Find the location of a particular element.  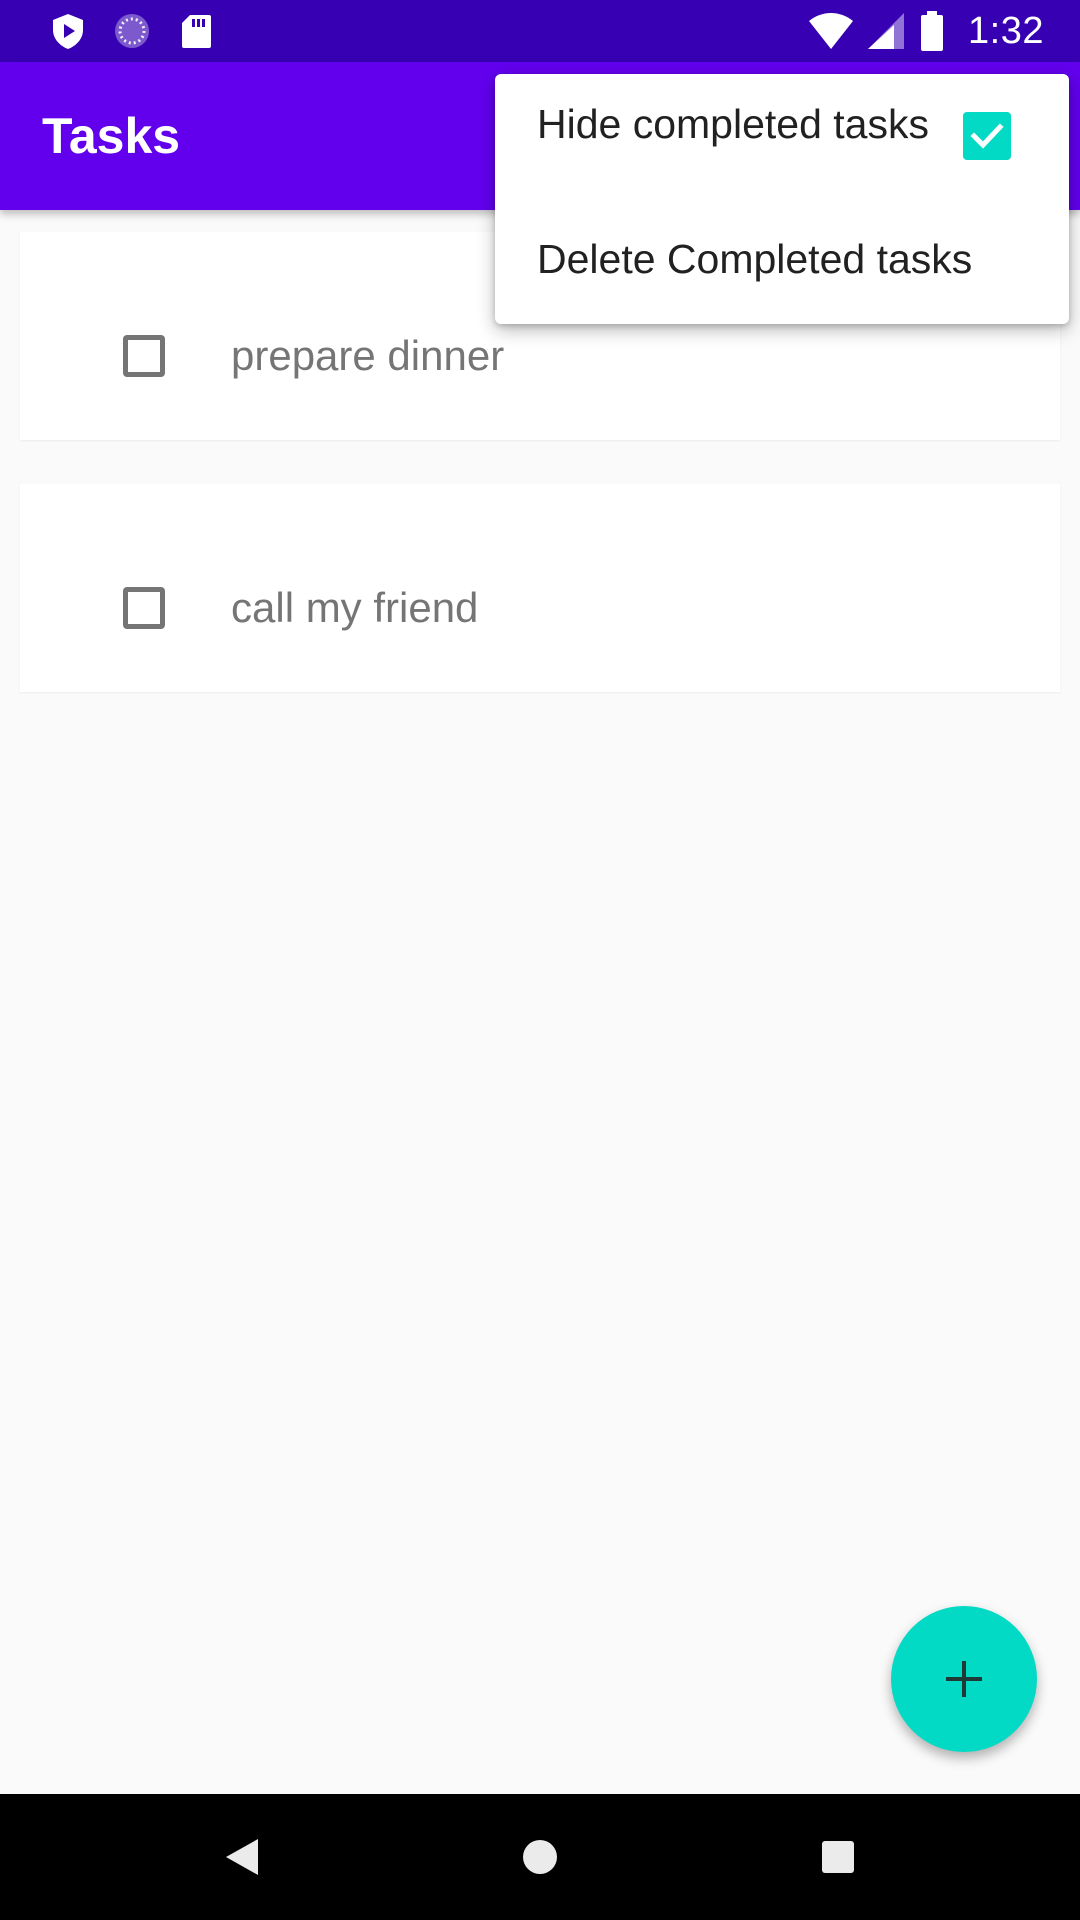

home-icon is located at coordinates (540, 1857).